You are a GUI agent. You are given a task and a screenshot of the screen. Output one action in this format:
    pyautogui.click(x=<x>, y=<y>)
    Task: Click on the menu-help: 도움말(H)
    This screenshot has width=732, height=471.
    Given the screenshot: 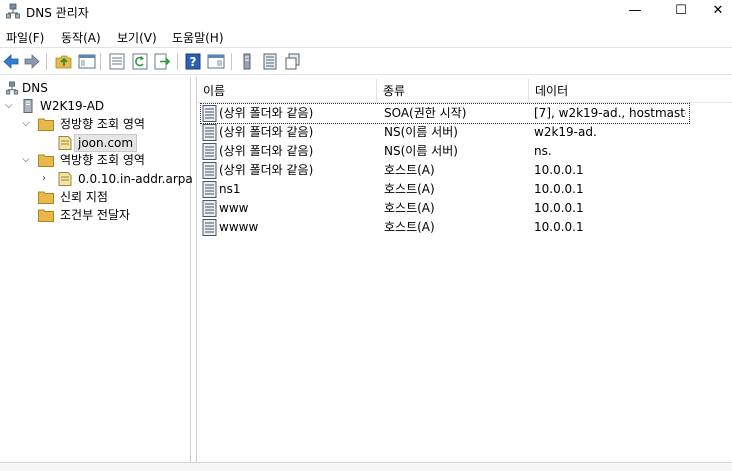 What is the action you would take?
    pyautogui.click(x=198, y=37)
    